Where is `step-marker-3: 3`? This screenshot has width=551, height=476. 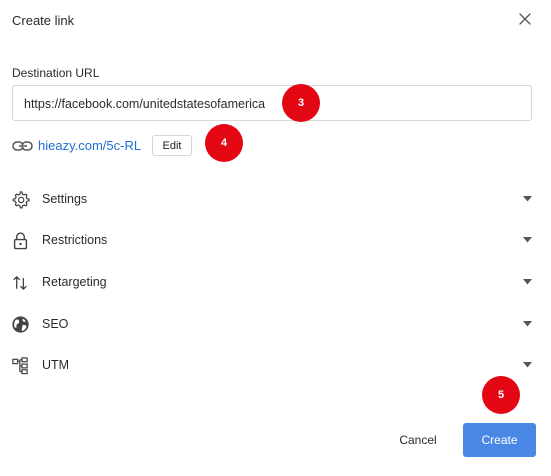 step-marker-3: 3 is located at coordinates (301, 103).